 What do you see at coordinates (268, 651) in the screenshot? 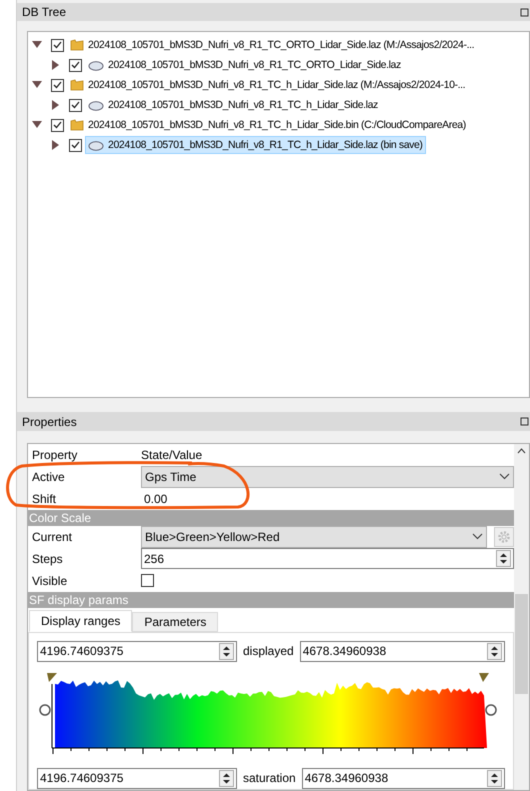
I see `range-label: displayed` at bounding box center [268, 651].